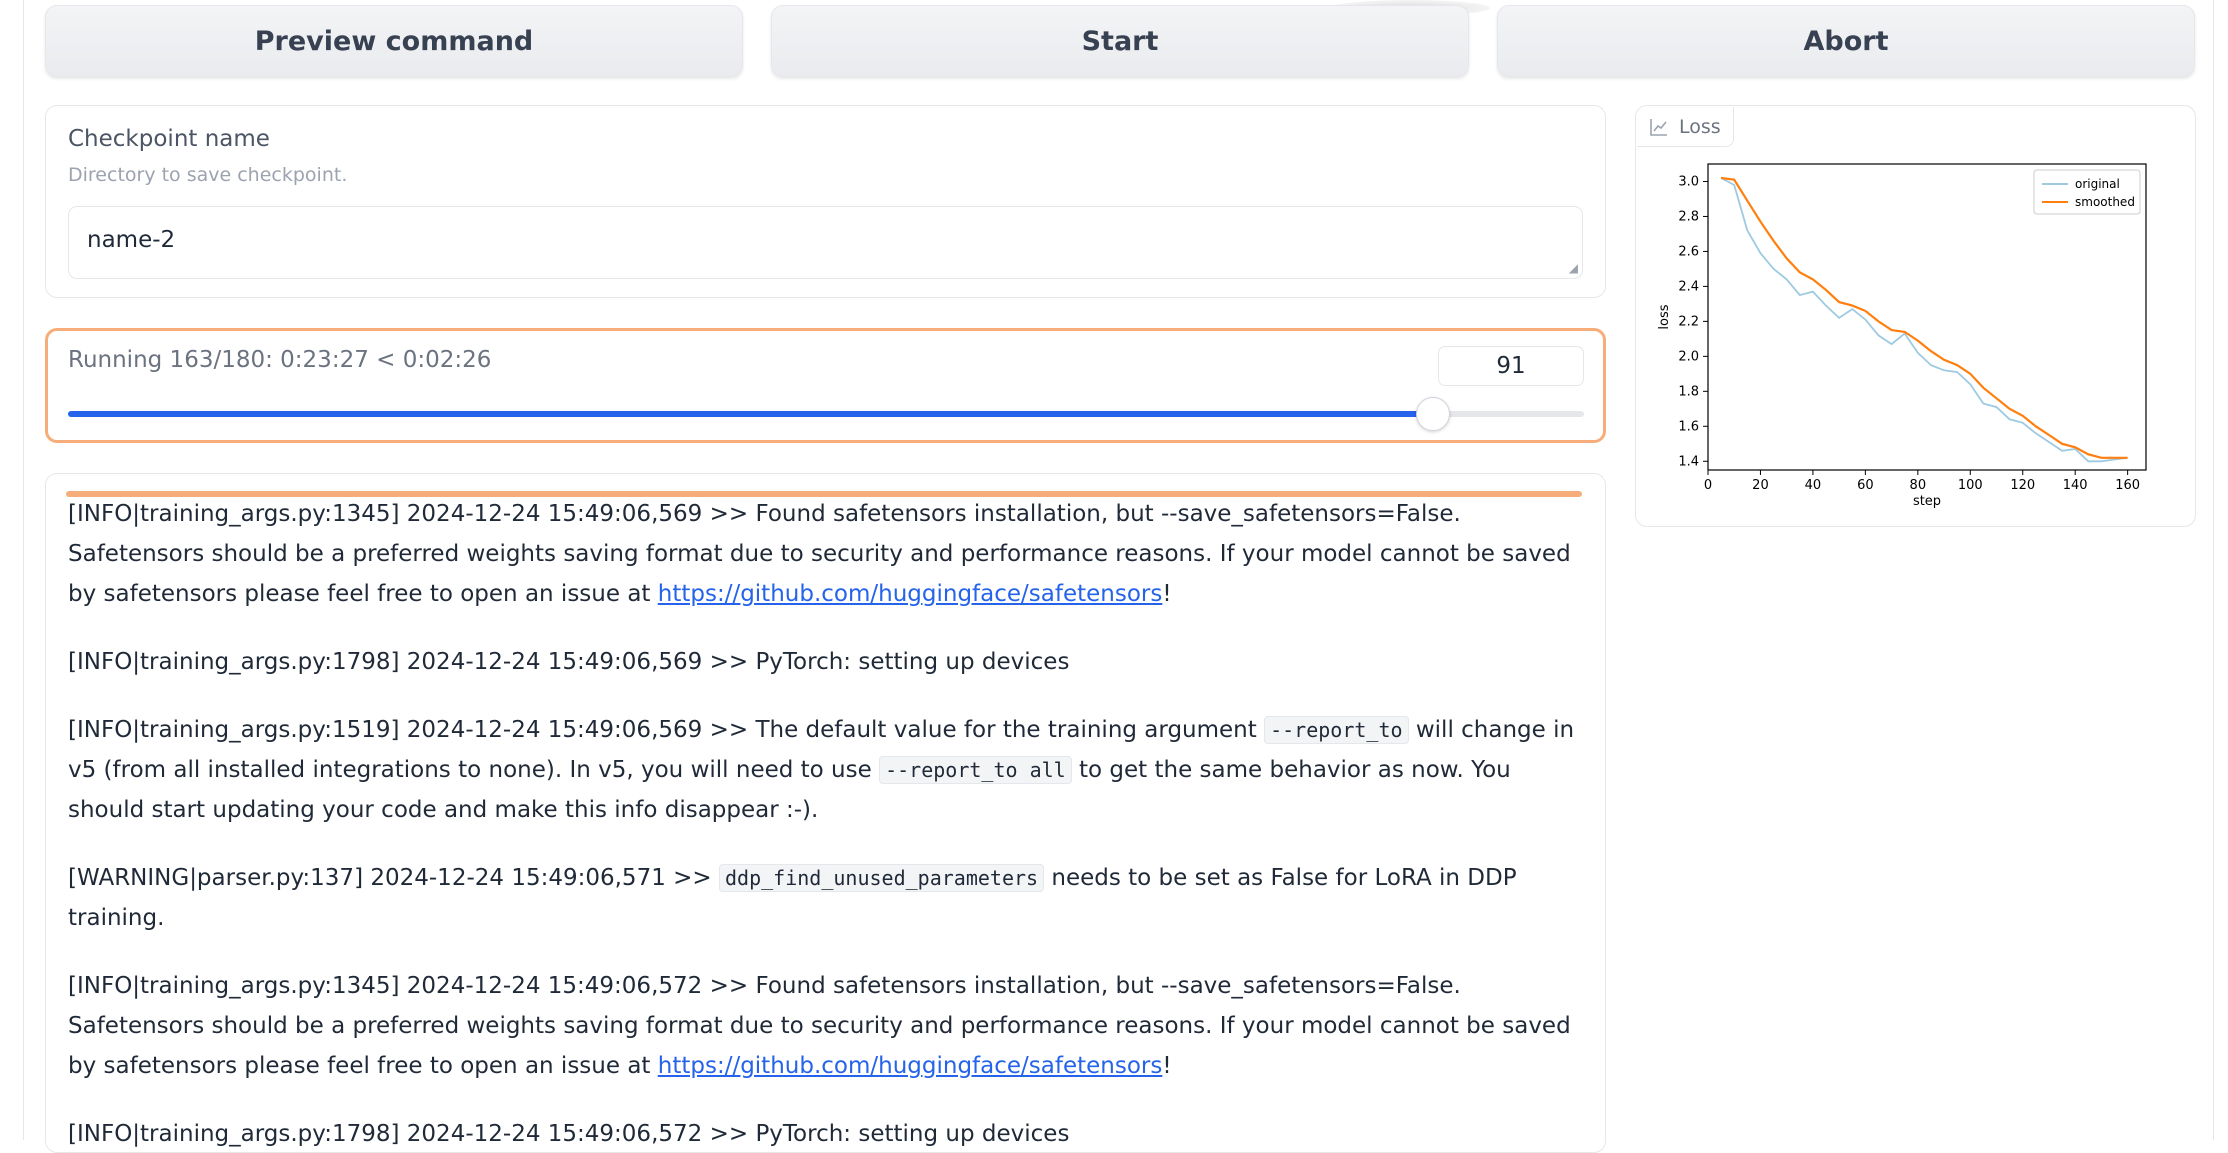 The height and width of the screenshot is (1153, 2228). Describe the element at coordinates (2127, 485) in the screenshot. I see `x-tick-label: 160` at that location.